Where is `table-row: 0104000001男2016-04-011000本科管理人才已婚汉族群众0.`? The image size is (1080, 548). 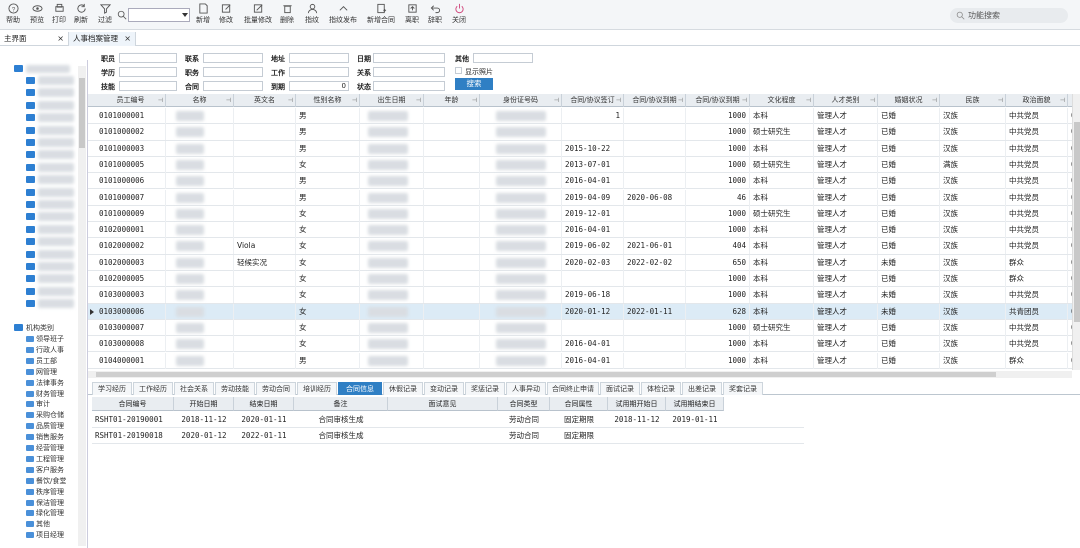
table-row: 0104000001男2016-04-011000本科管理人才已婚汉族群众0. is located at coordinates (584, 360).